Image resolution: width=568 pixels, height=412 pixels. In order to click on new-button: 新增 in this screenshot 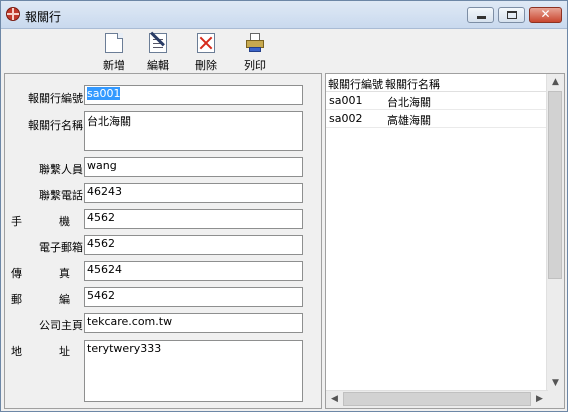, I will do `click(114, 51)`.